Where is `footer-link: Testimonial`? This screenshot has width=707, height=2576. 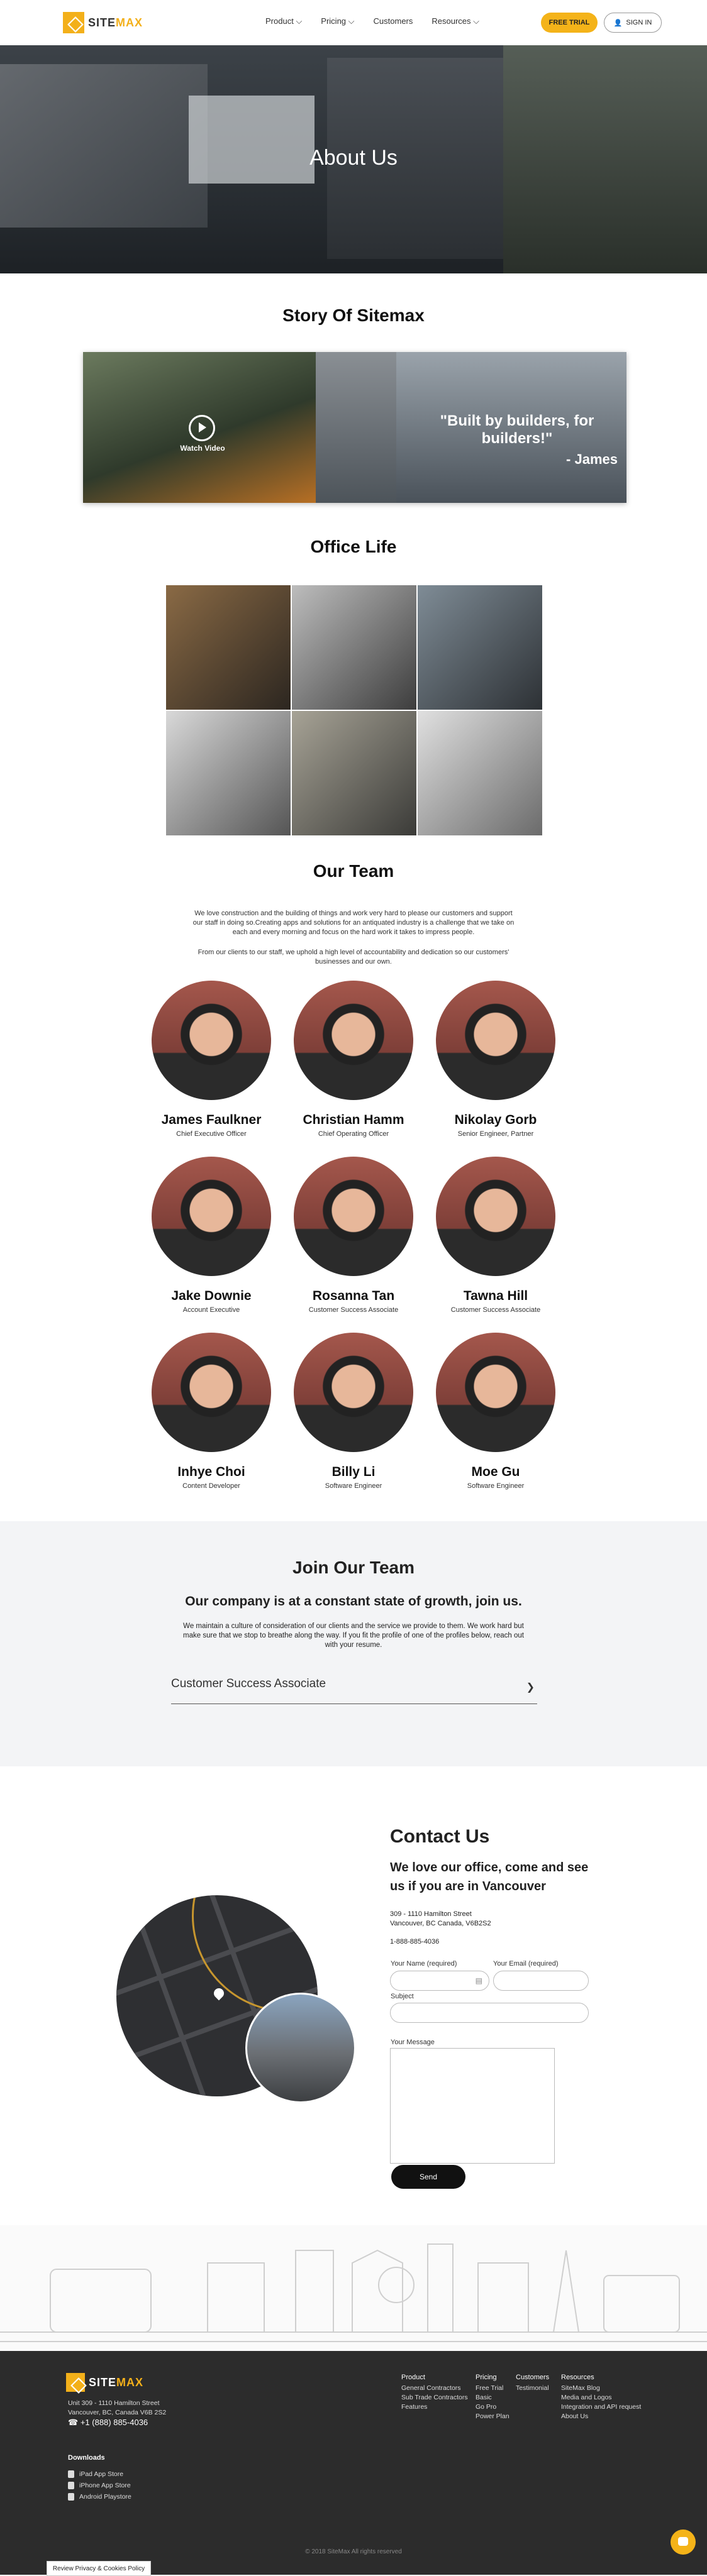
footer-link: Testimonial is located at coordinates (532, 2388).